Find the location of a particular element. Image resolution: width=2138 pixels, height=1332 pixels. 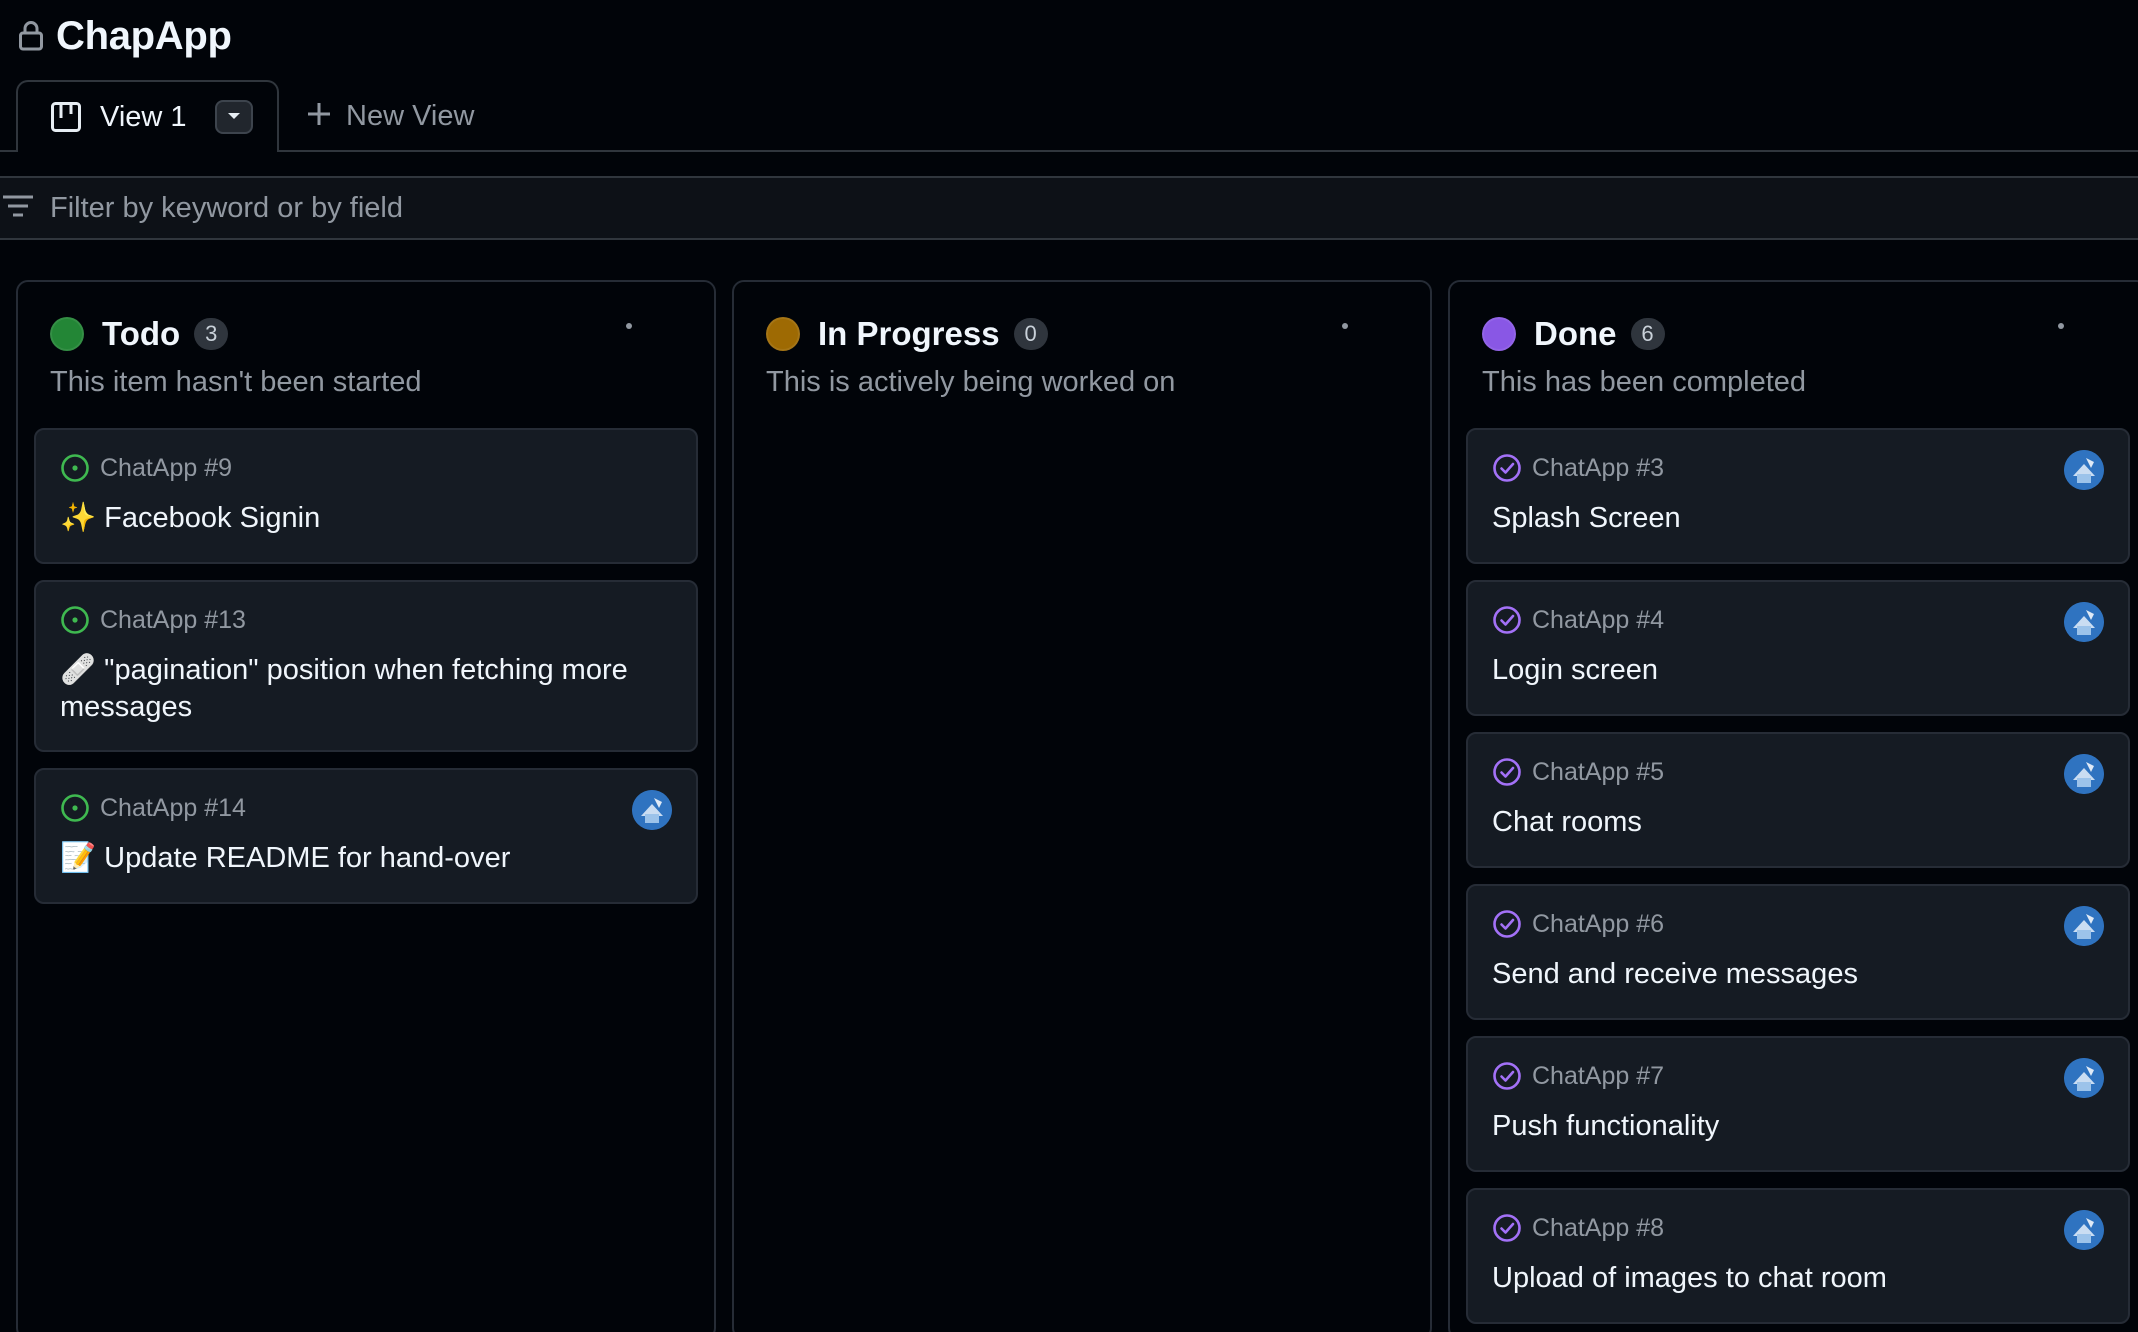

item-count-badge: 6 is located at coordinates (1647, 334).